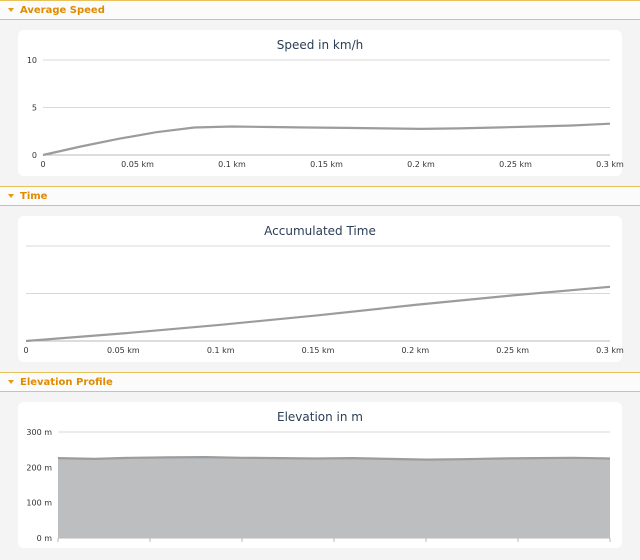 The width and height of the screenshot is (640, 560). Describe the element at coordinates (32, 60) in the screenshot. I see `y-tick-label: 10` at that location.